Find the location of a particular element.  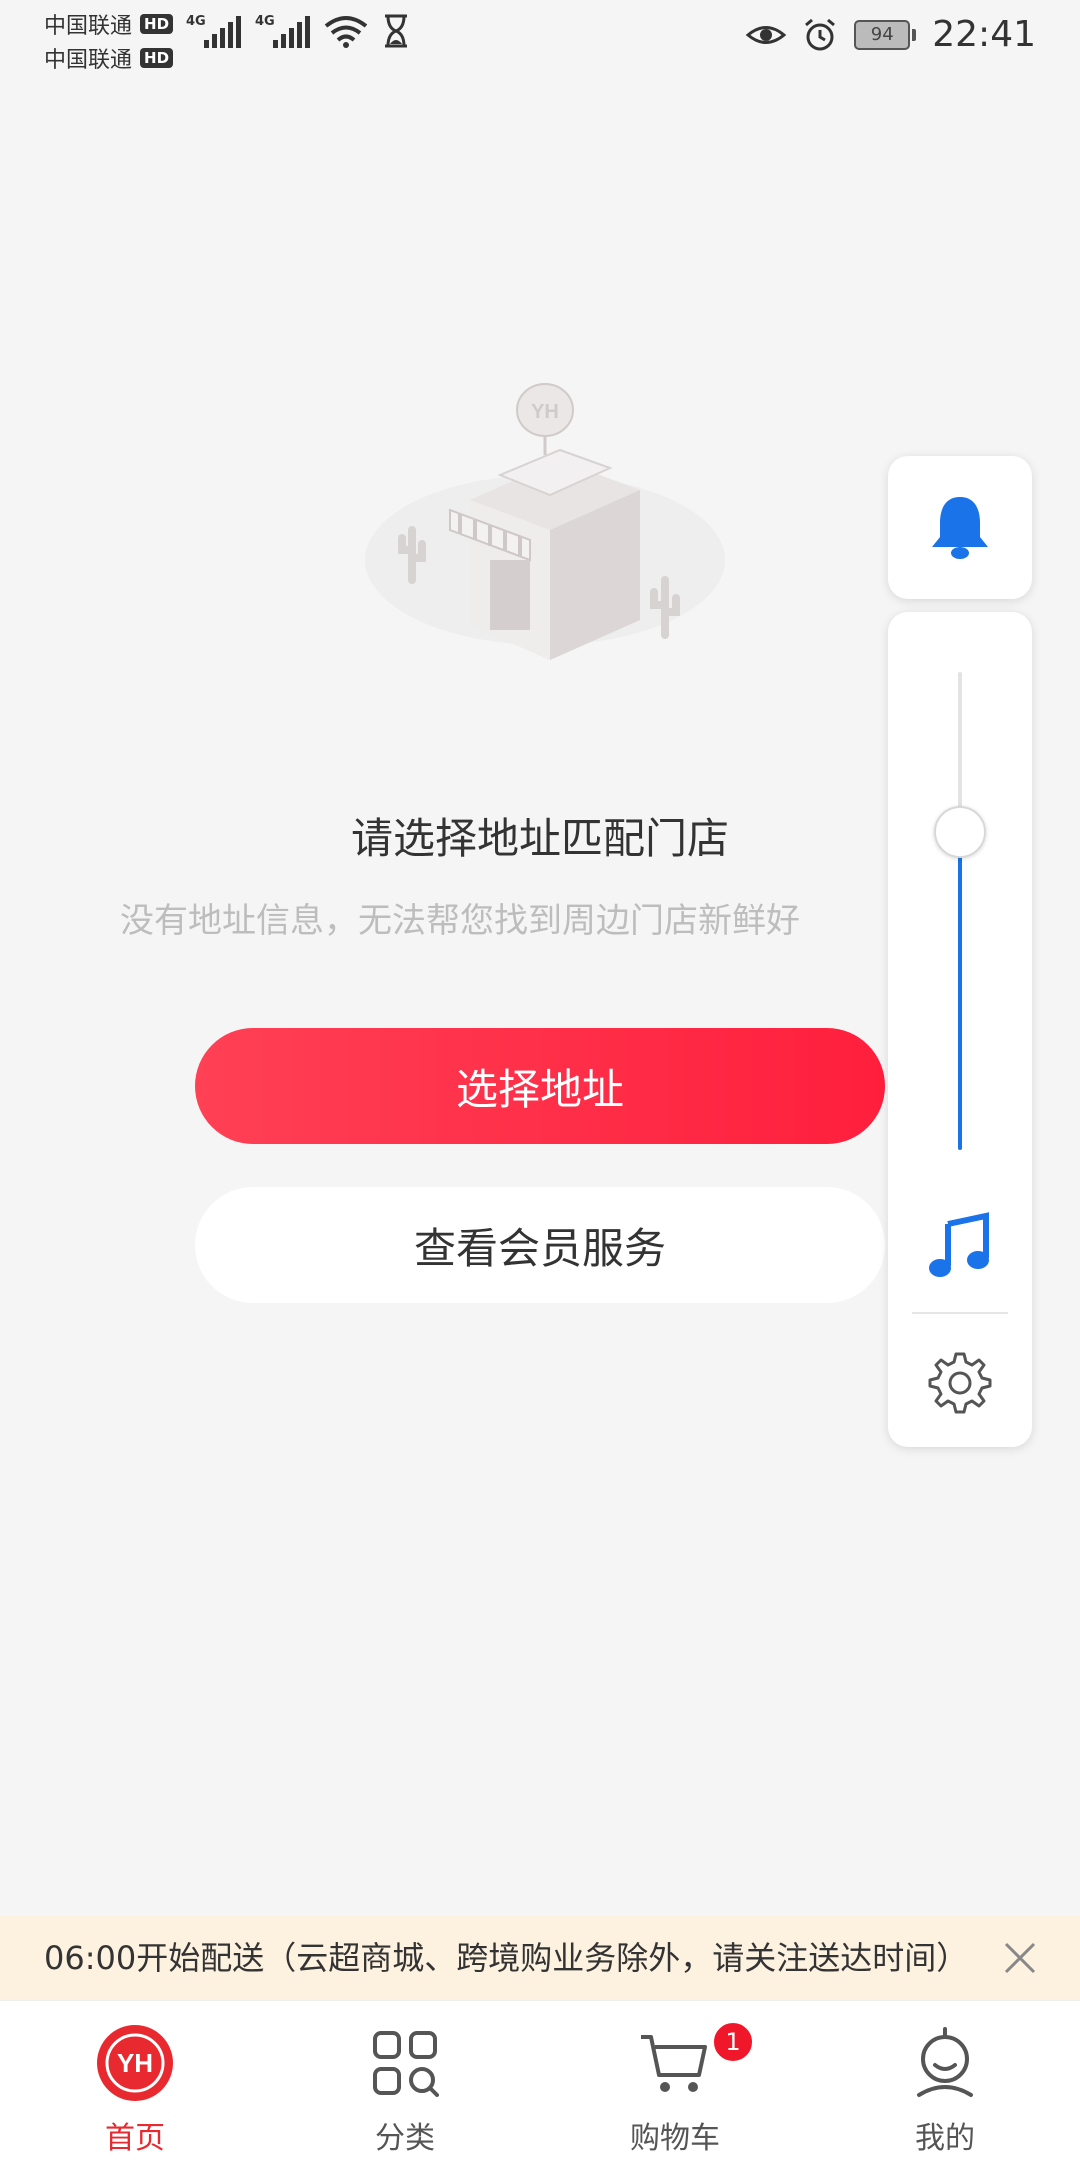

battery-icon: 94 is located at coordinates (885, 34).